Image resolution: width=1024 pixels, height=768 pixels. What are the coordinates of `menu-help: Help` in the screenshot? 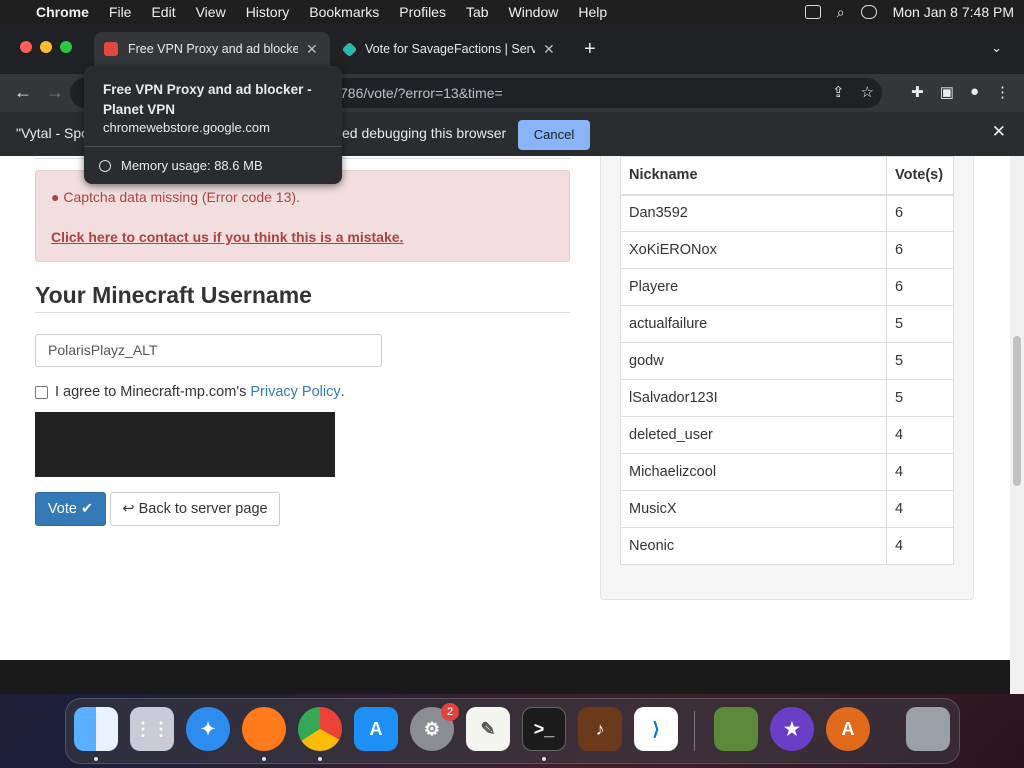 It's located at (592, 12).